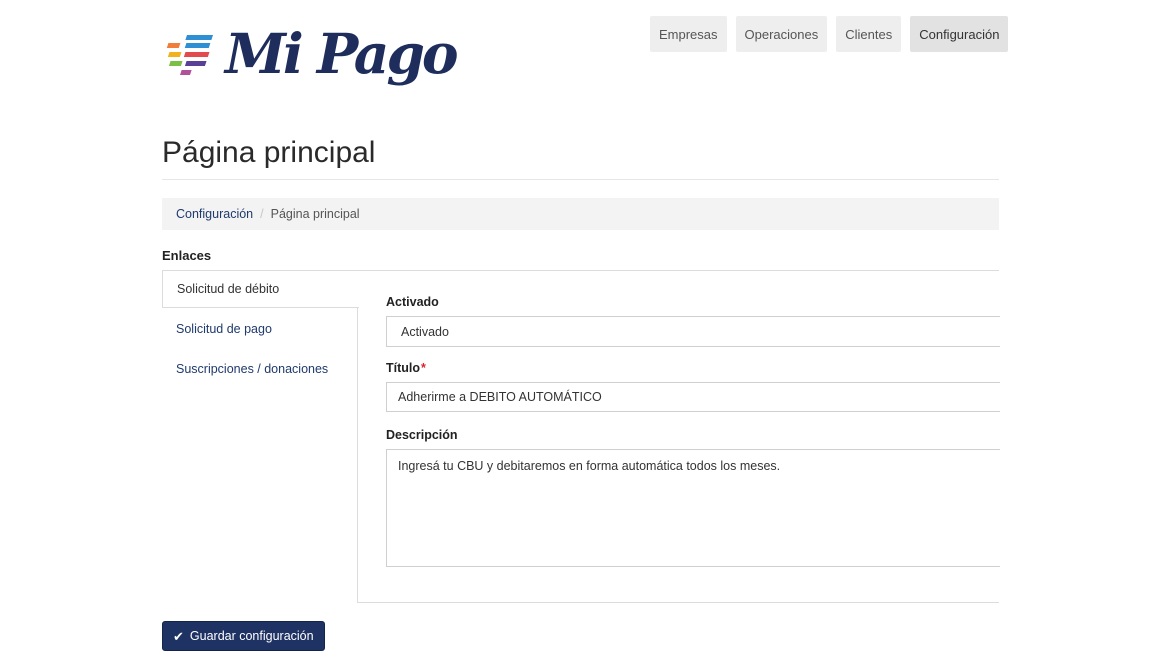 This screenshot has height=661, width=1153. What do you see at coordinates (342, 53) in the screenshot?
I see `brand-wordmark: Mi Pago` at bounding box center [342, 53].